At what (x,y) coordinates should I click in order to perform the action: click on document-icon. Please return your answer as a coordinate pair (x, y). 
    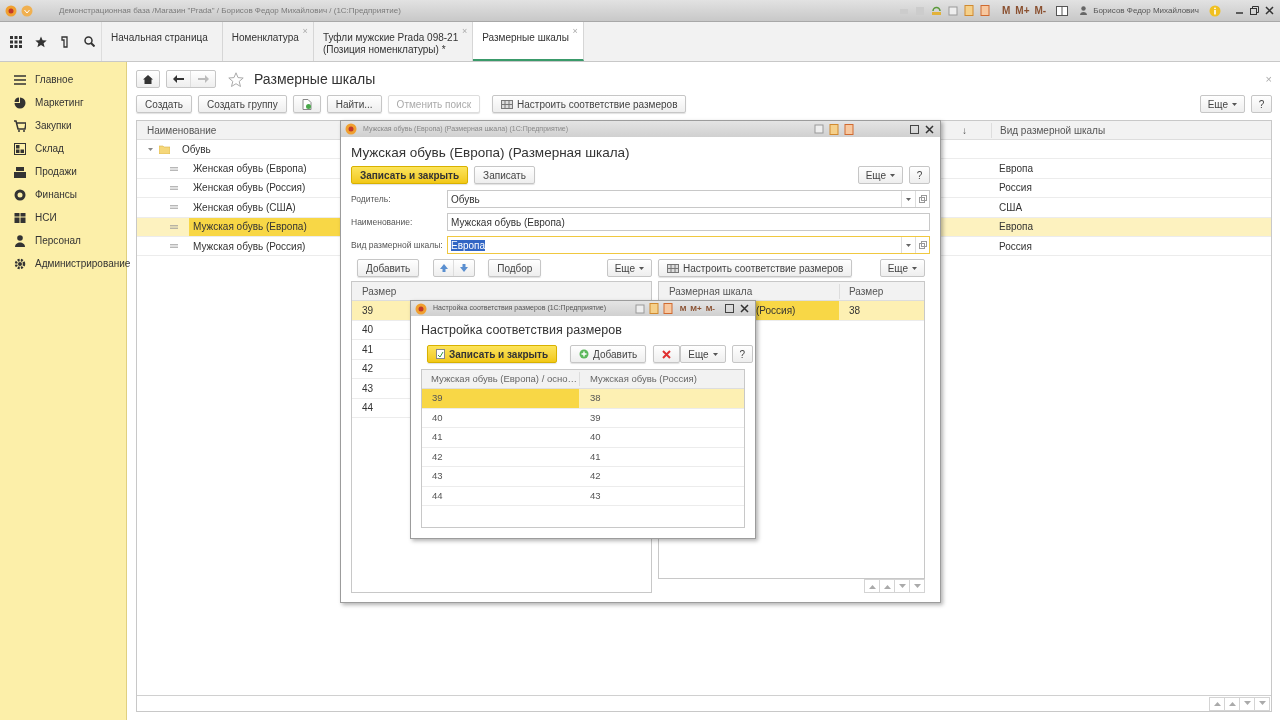
    Looking at the image, I should click on (306, 104).